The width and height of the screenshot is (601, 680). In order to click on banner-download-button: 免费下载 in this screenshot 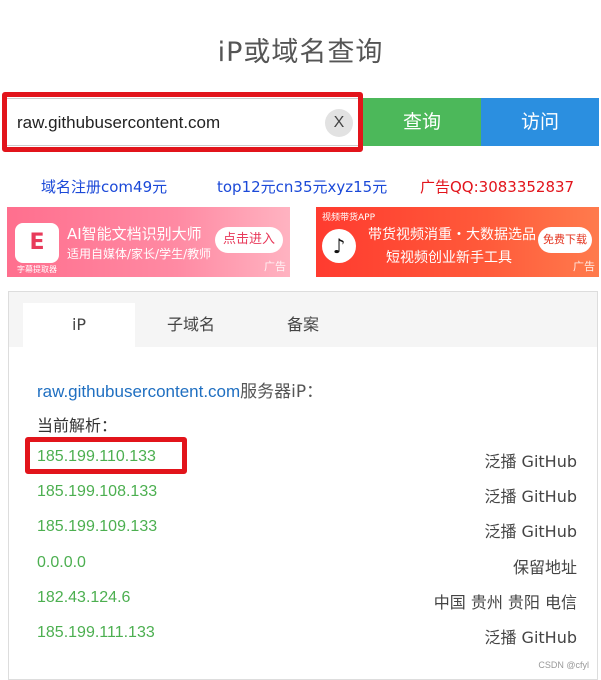, I will do `click(565, 240)`.